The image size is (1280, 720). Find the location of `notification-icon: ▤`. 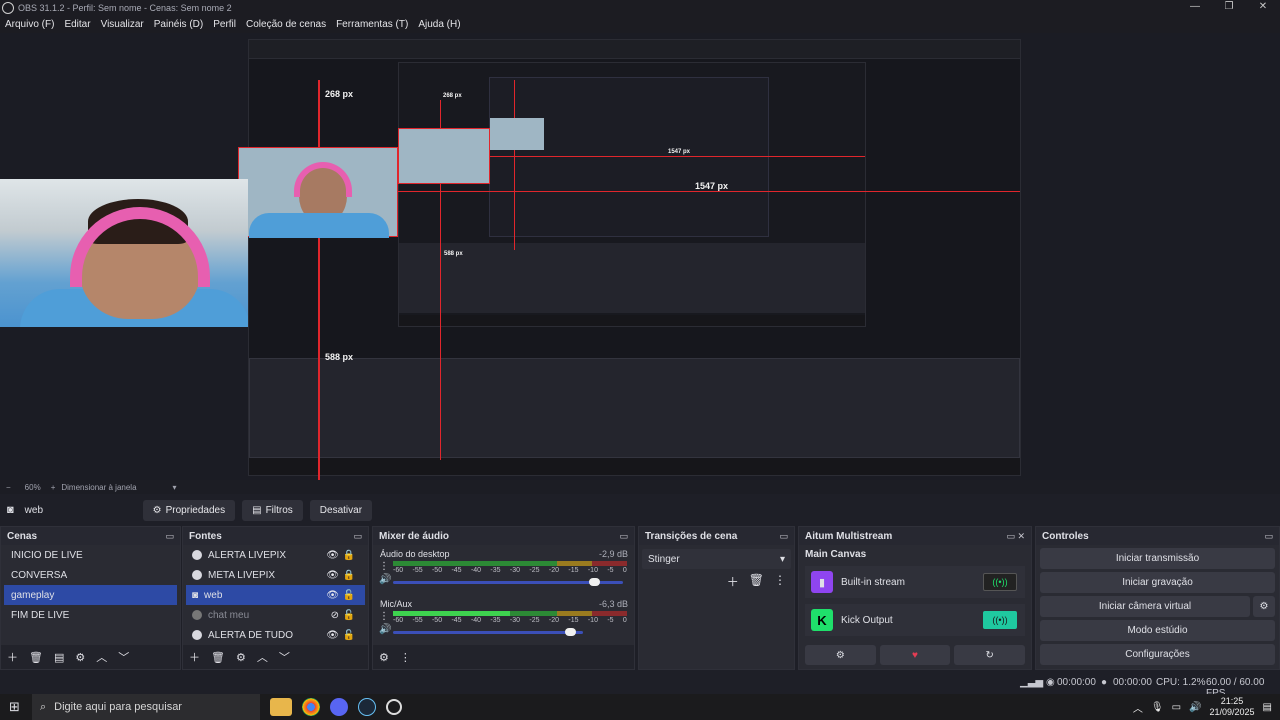

notification-icon: ▤ is located at coordinates (1267, 707).